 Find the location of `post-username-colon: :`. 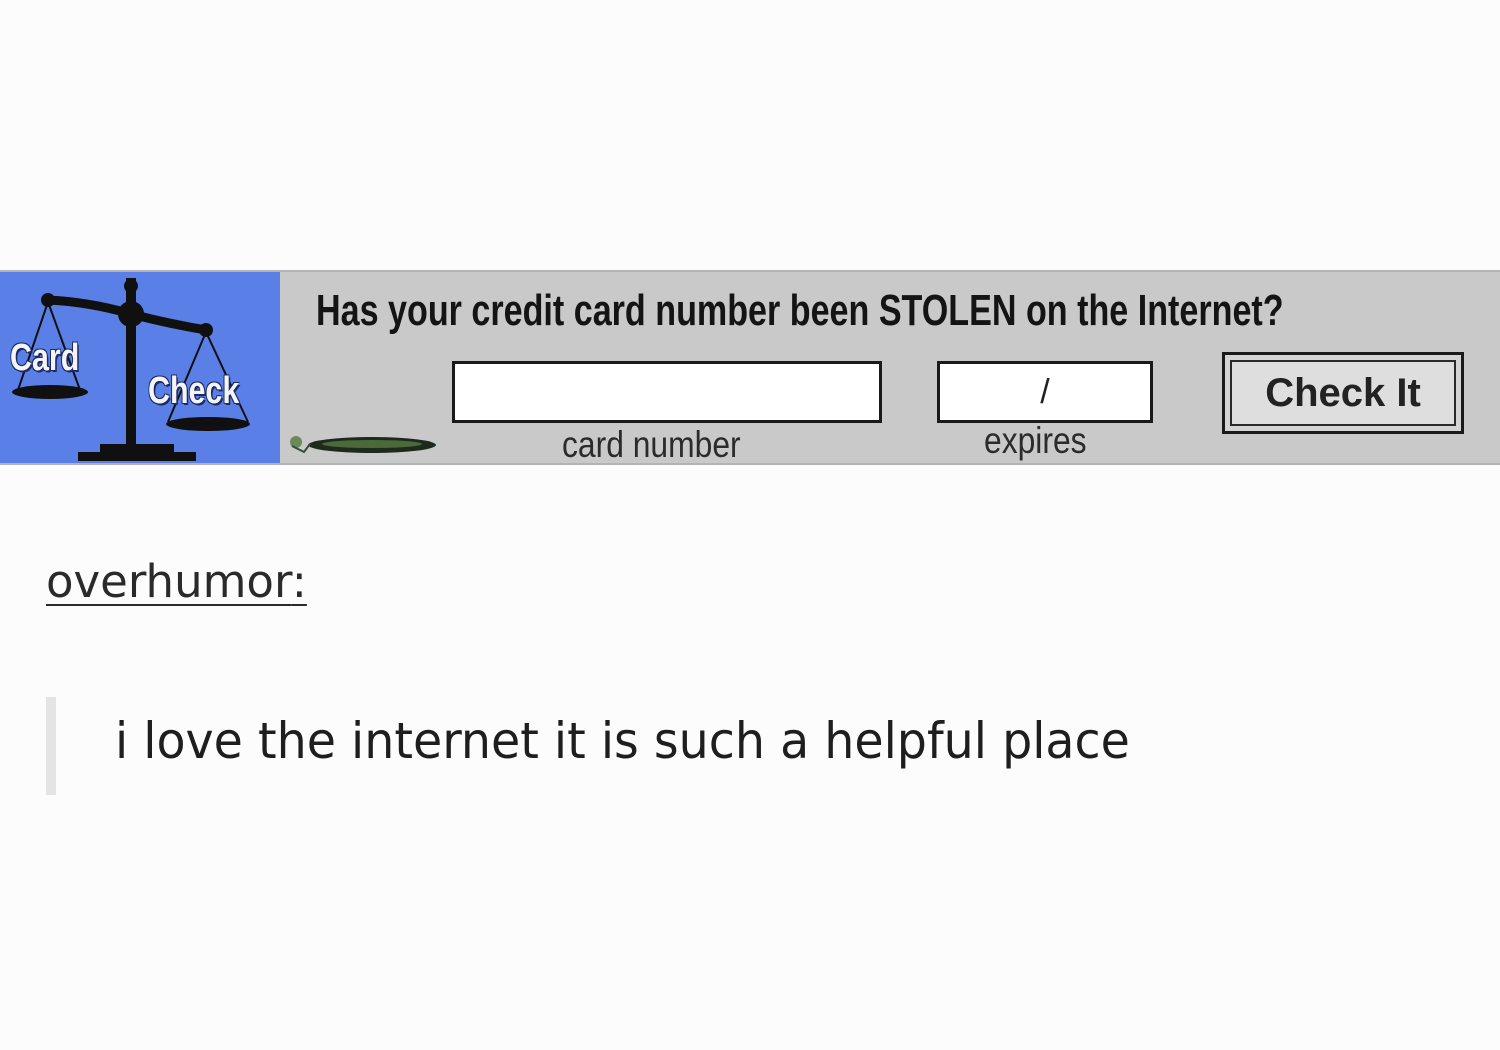

post-username-colon: : is located at coordinates (299, 581).